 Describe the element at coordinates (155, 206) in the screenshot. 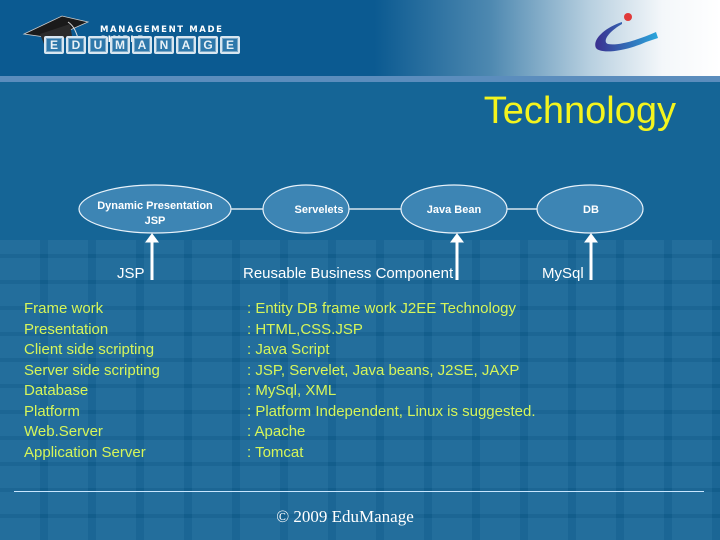

I see `node-label: Dynamic Presentation` at that location.